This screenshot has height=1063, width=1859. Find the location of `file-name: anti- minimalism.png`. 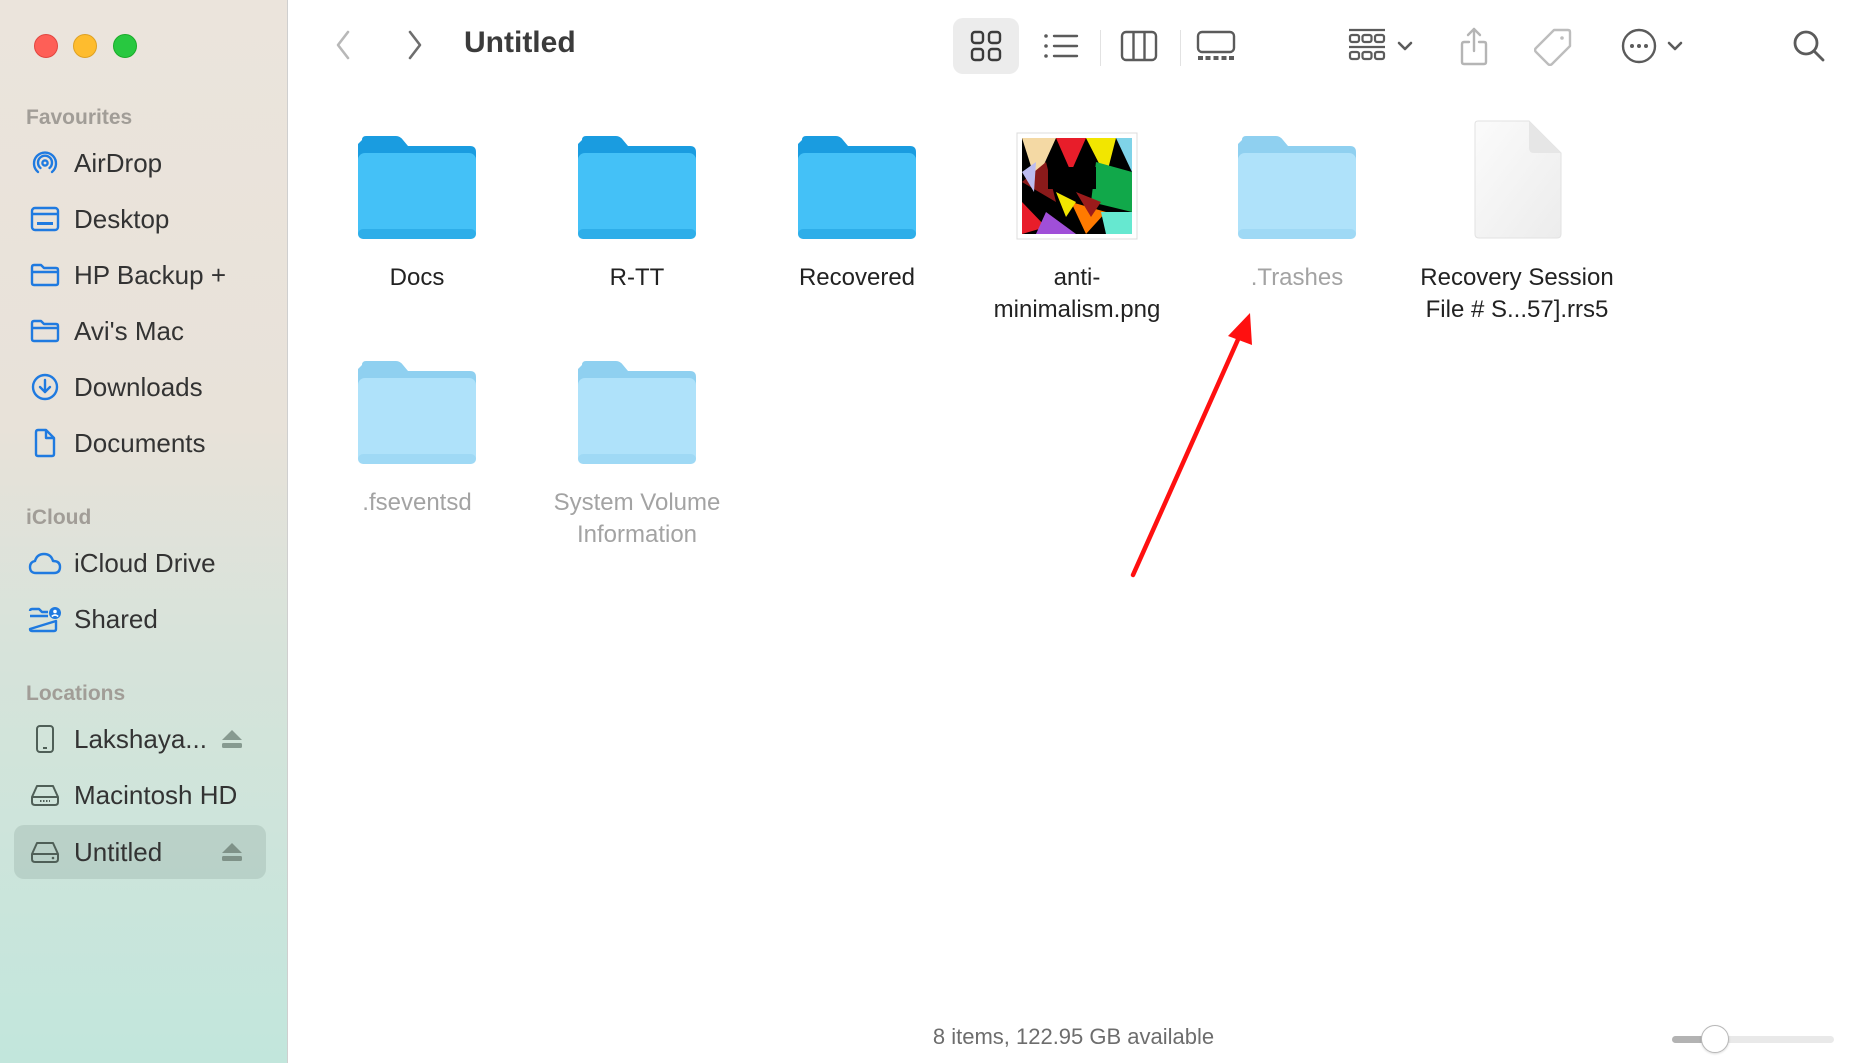

file-name: anti- minimalism.png is located at coordinates (1077, 293).